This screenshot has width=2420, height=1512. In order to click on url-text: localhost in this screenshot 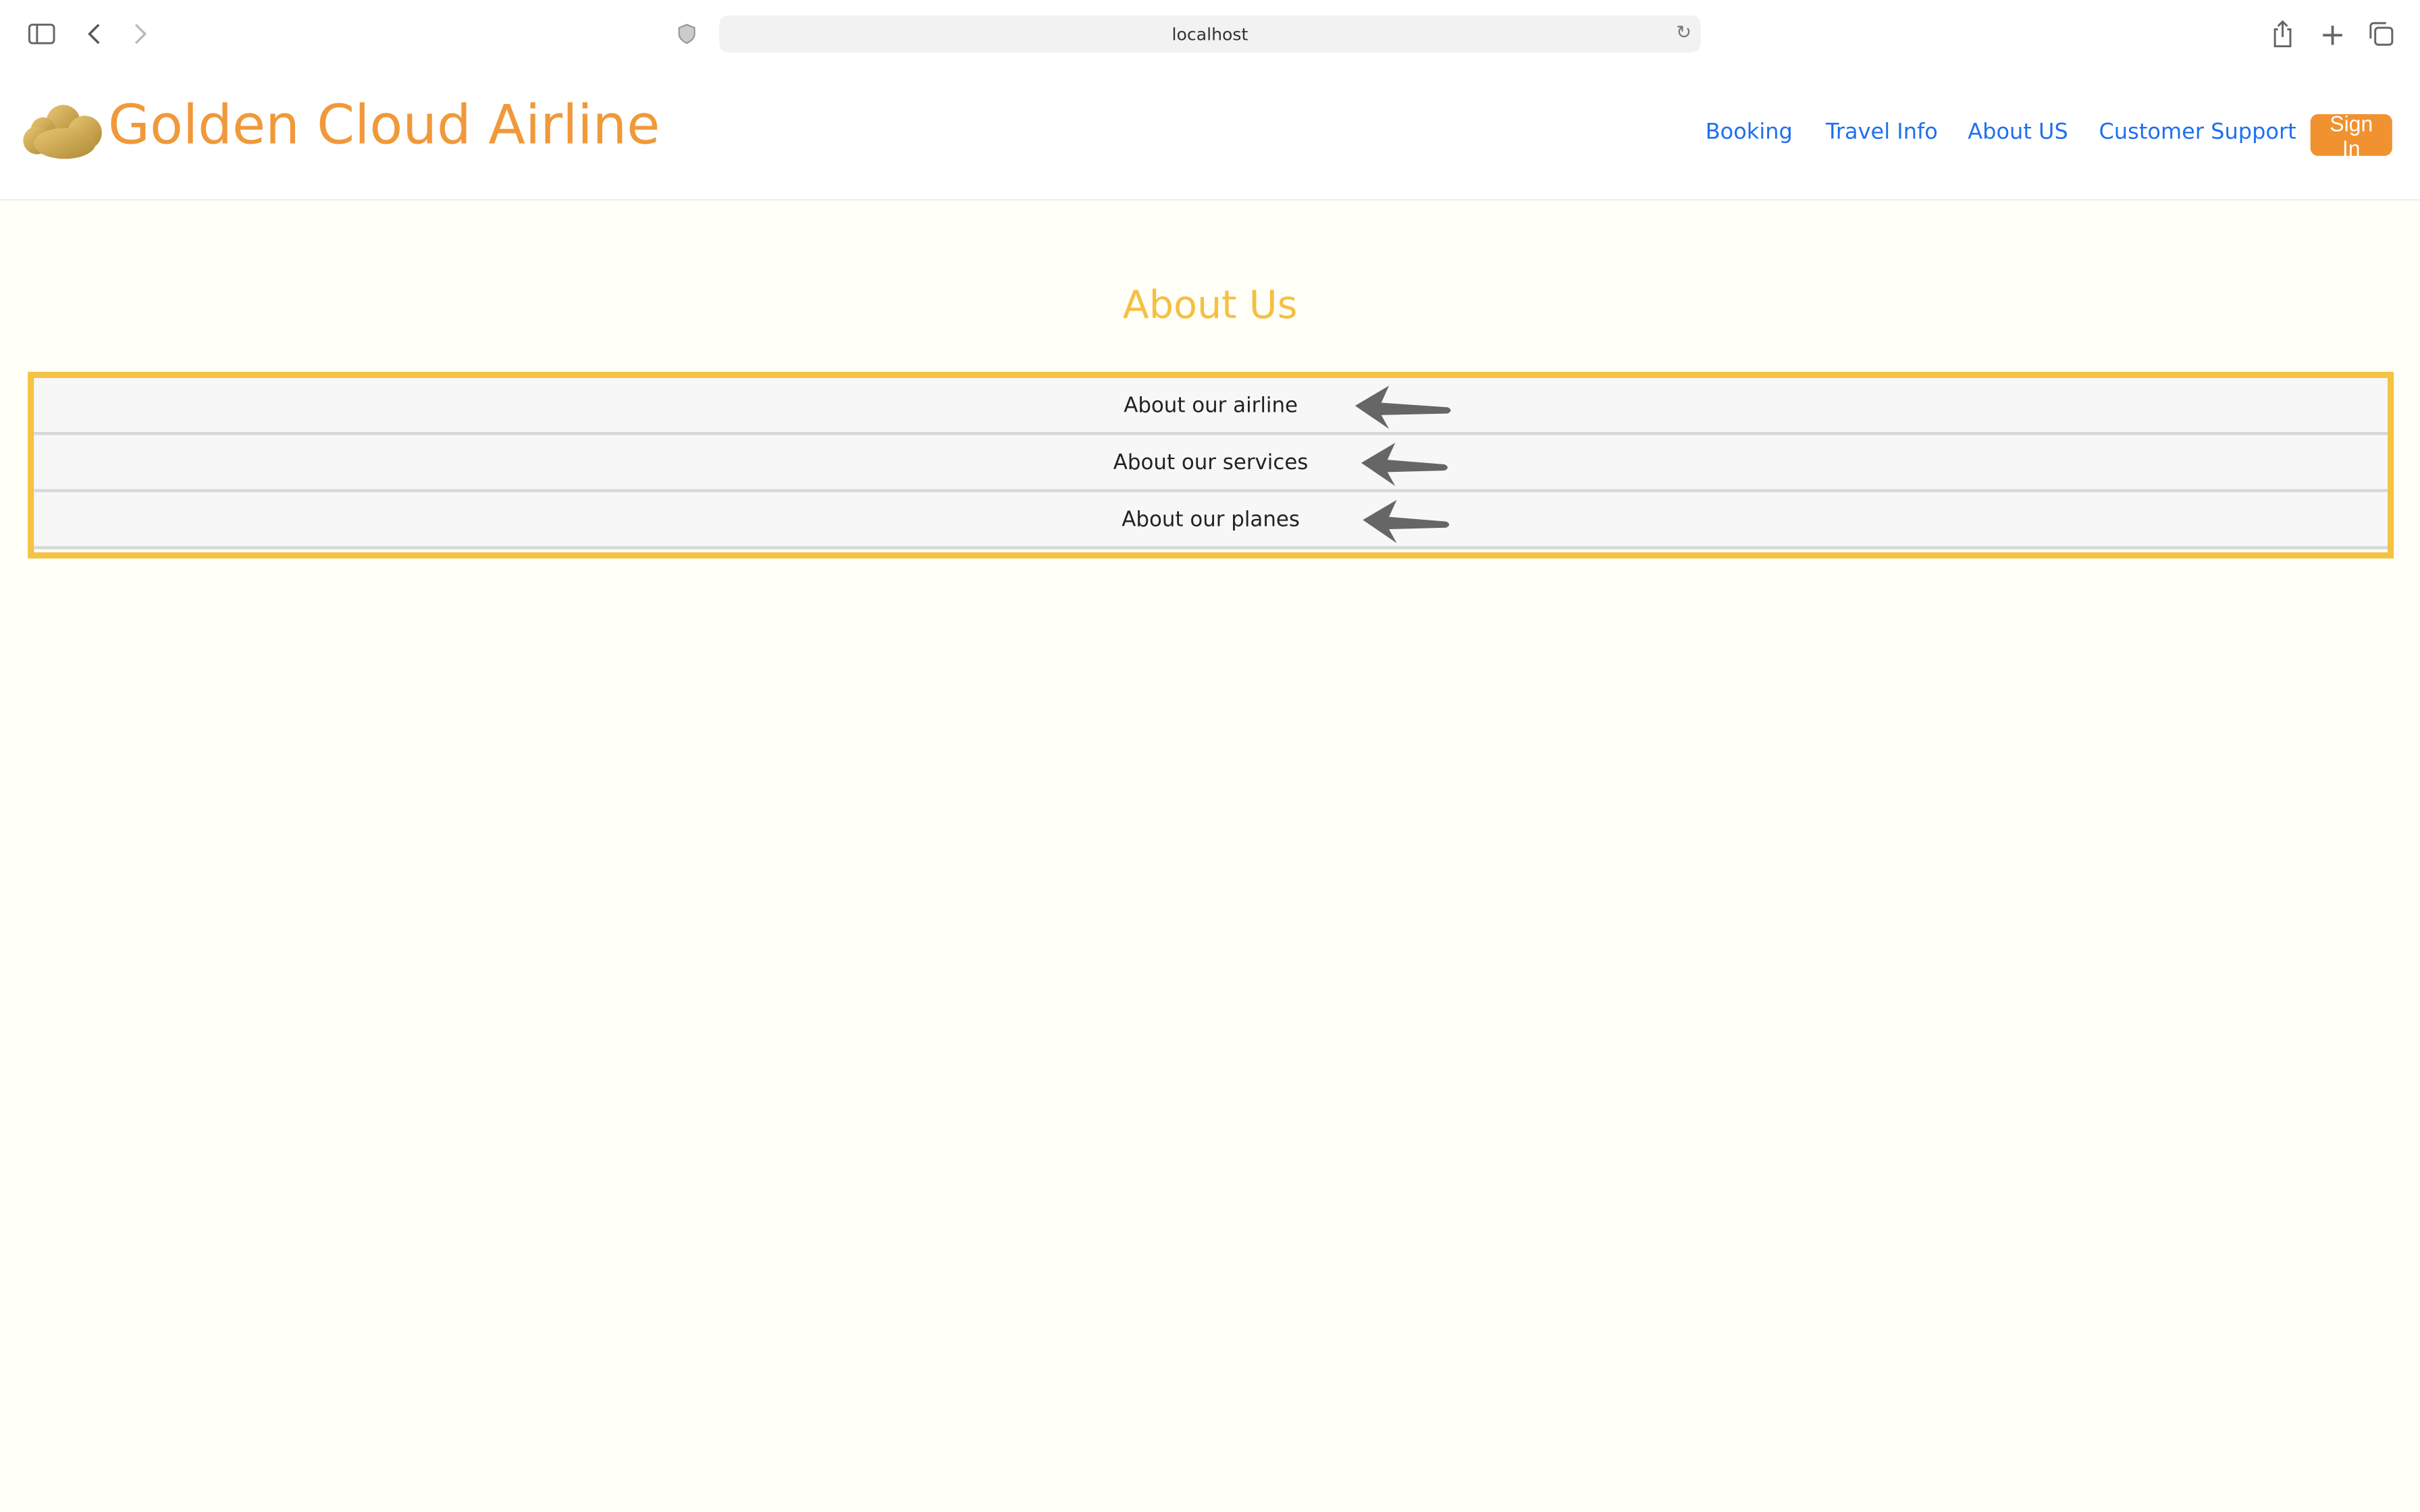, I will do `click(1210, 34)`.